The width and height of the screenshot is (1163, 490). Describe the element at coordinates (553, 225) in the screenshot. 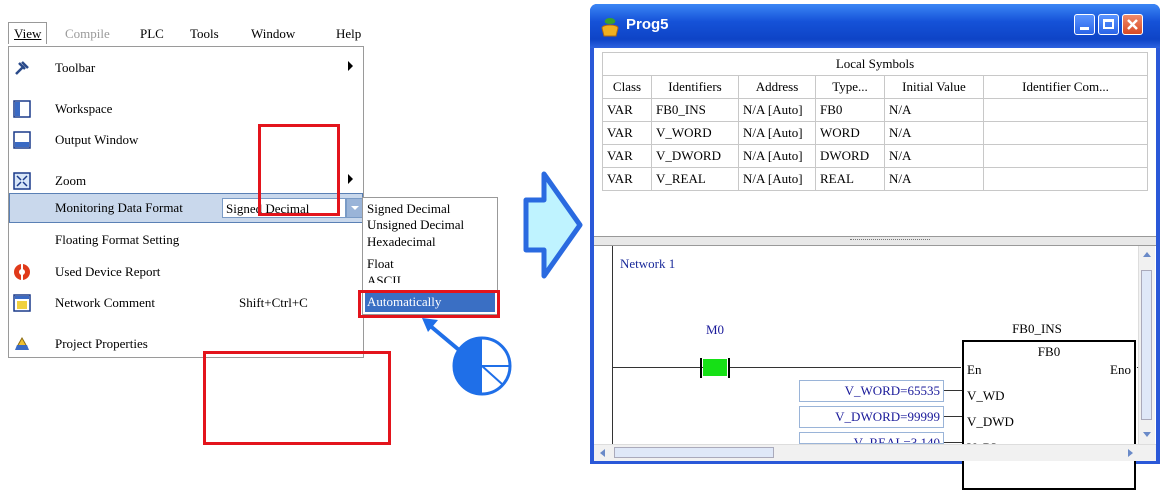

I see `arrow-right-icon` at that location.